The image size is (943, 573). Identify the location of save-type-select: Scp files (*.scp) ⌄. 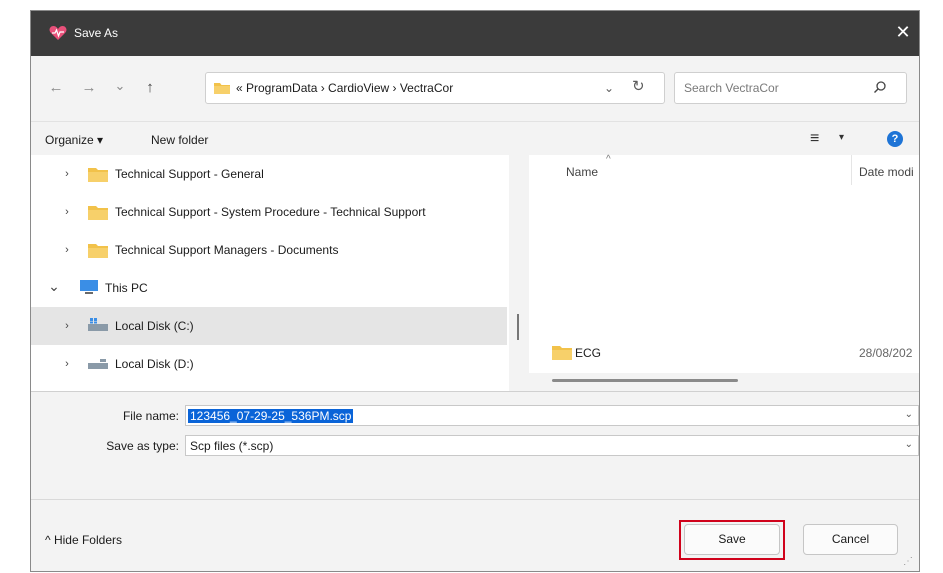
(552, 445).